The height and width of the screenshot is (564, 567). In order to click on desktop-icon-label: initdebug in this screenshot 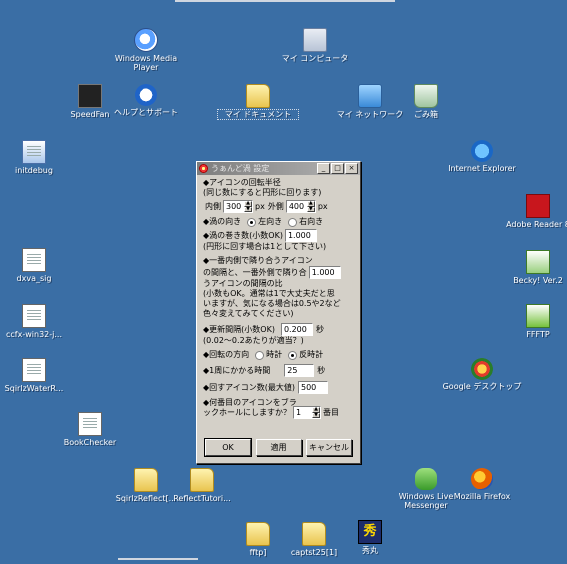, I will do `click(34, 170)`.